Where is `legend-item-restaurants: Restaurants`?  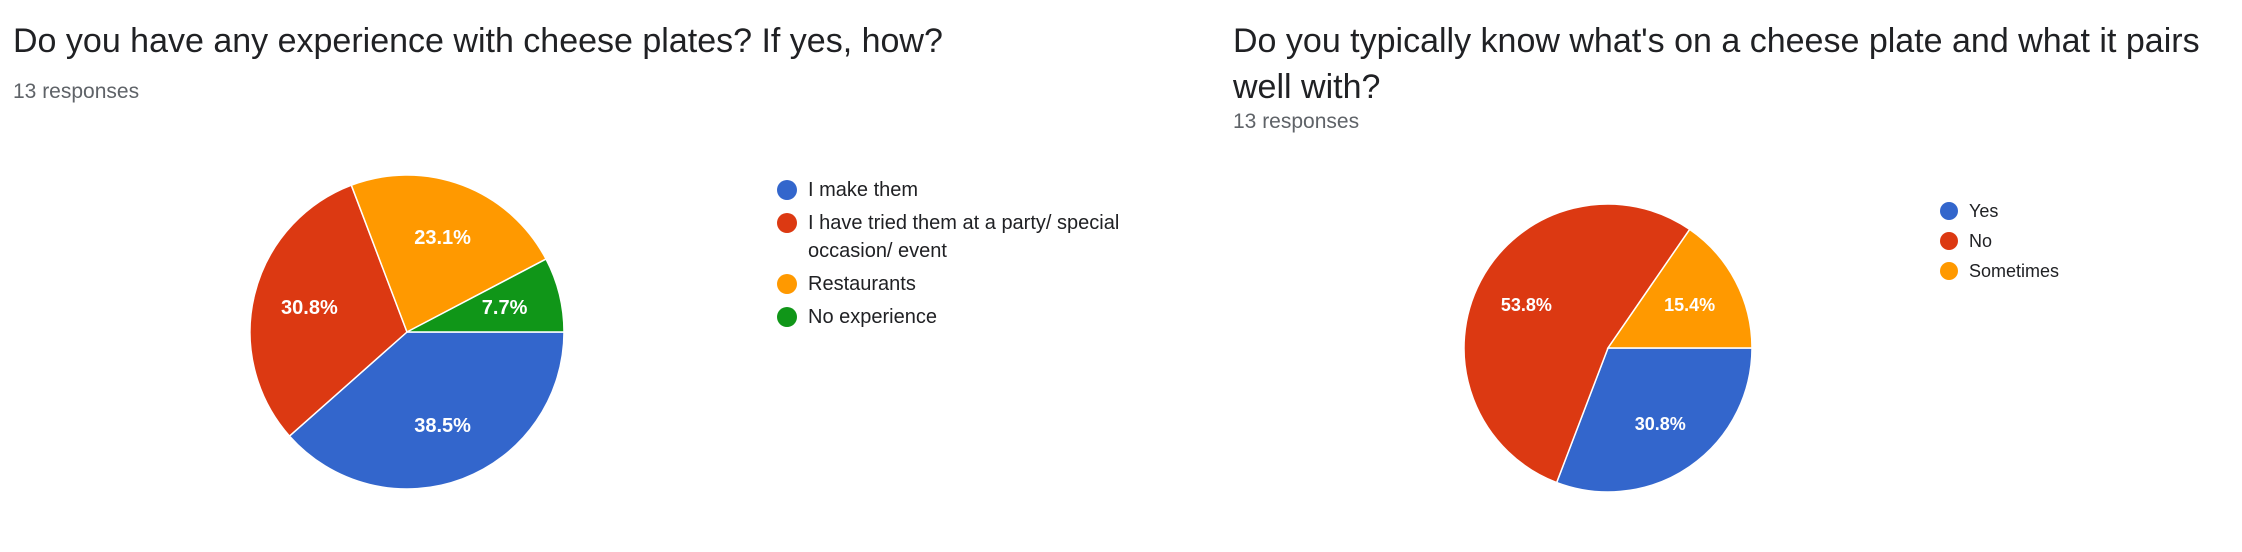
legend-item-restaurants: Restaurants is located at coordinates (967, 284).